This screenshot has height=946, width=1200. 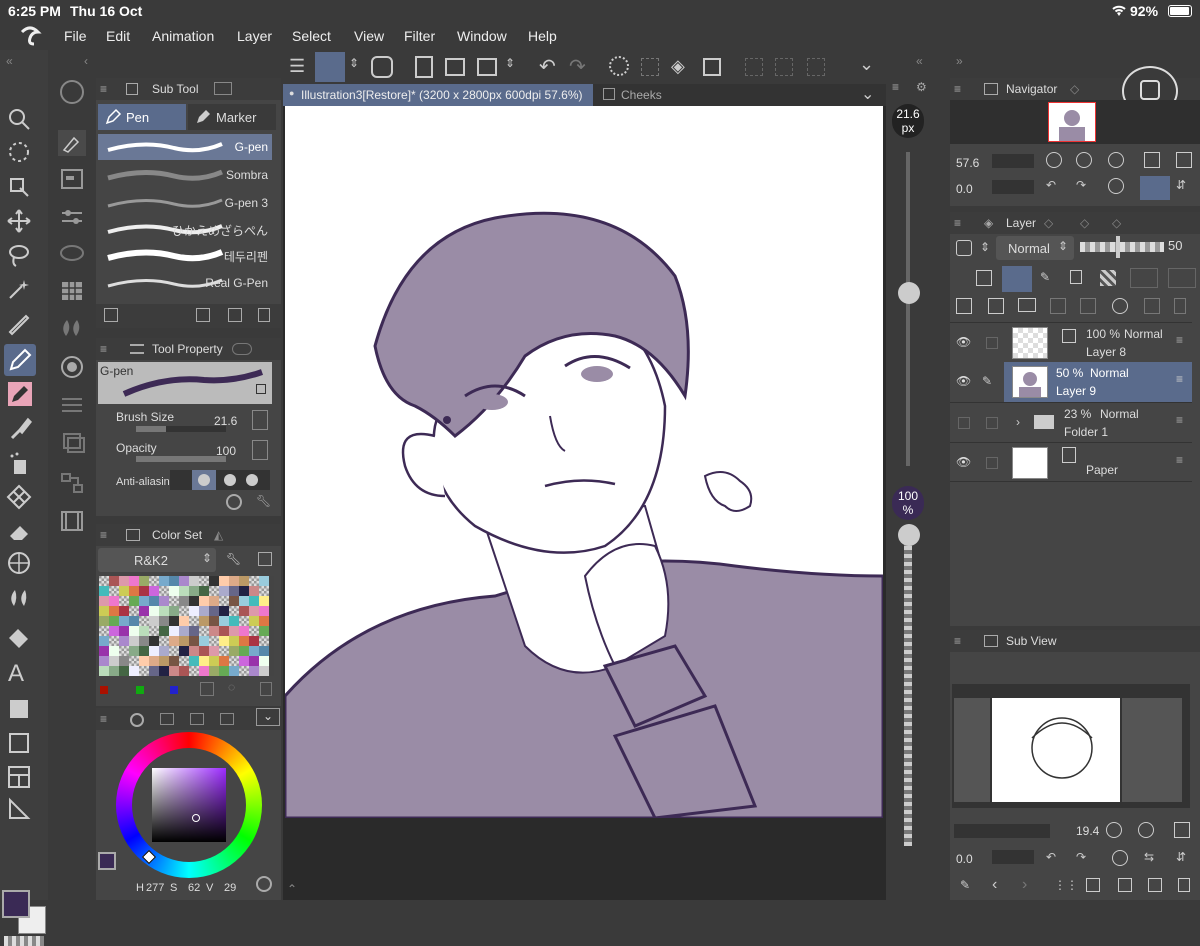 I want to click on lasso-icon, so click(x=19, y=256).